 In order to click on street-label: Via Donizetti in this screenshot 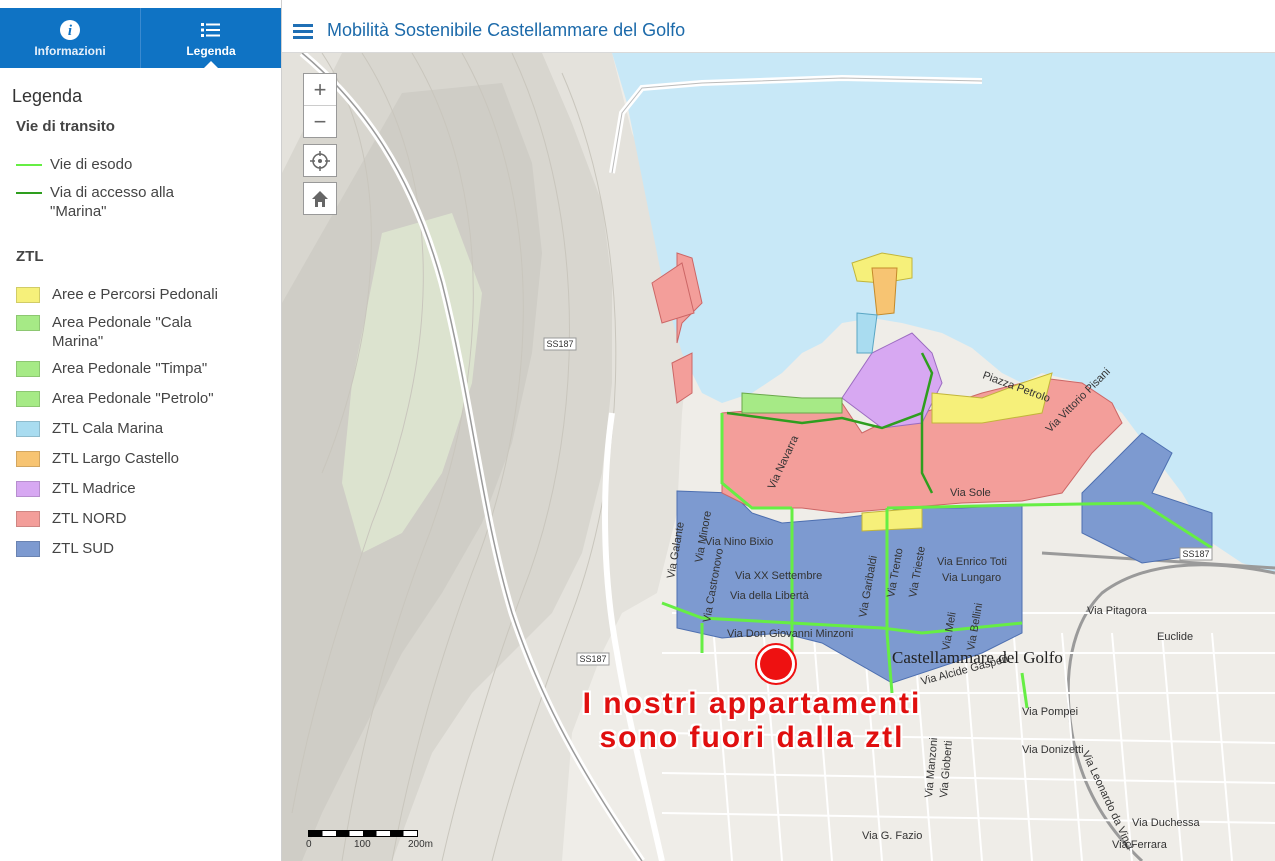, I will do `click(1053, 750)`.